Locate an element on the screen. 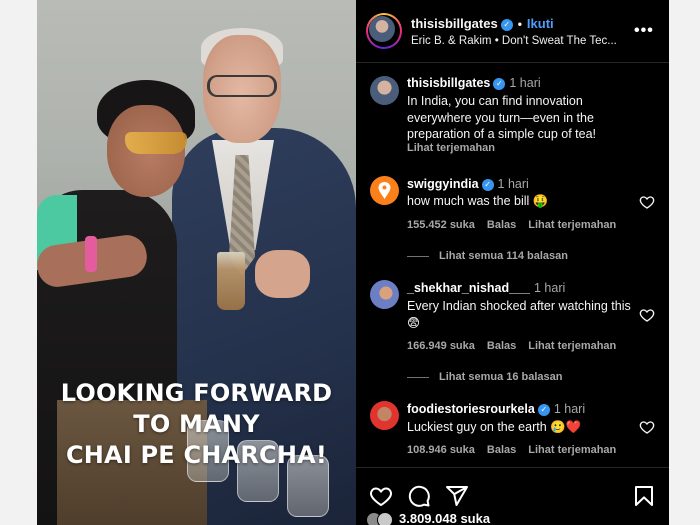  view-replies-button: Lihat semua 16 balasan is located at coordinates (485, 377).